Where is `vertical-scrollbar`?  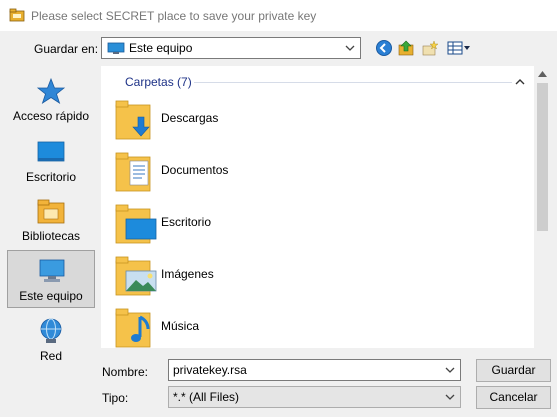 vertical-scrollbar is located at coordinates (542, 207).